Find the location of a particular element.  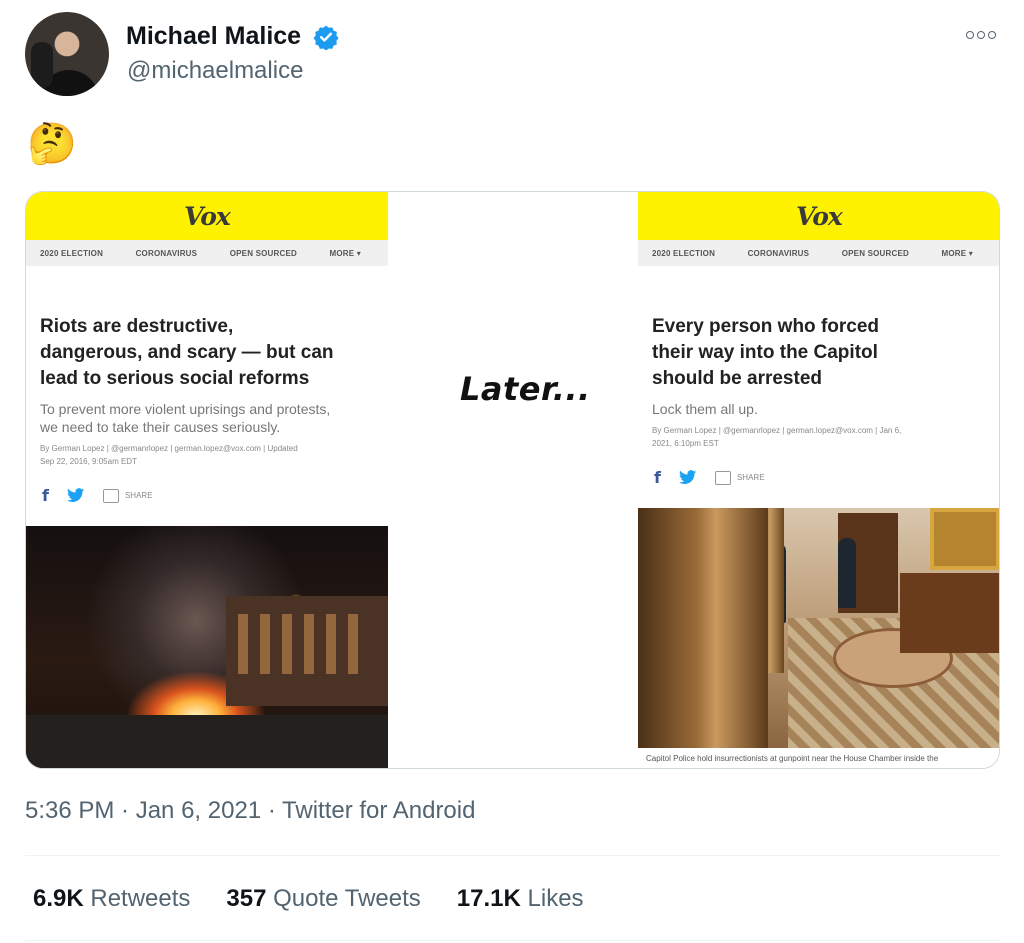

author-handle: @michaelmalice is located at coordinates (215, 71).